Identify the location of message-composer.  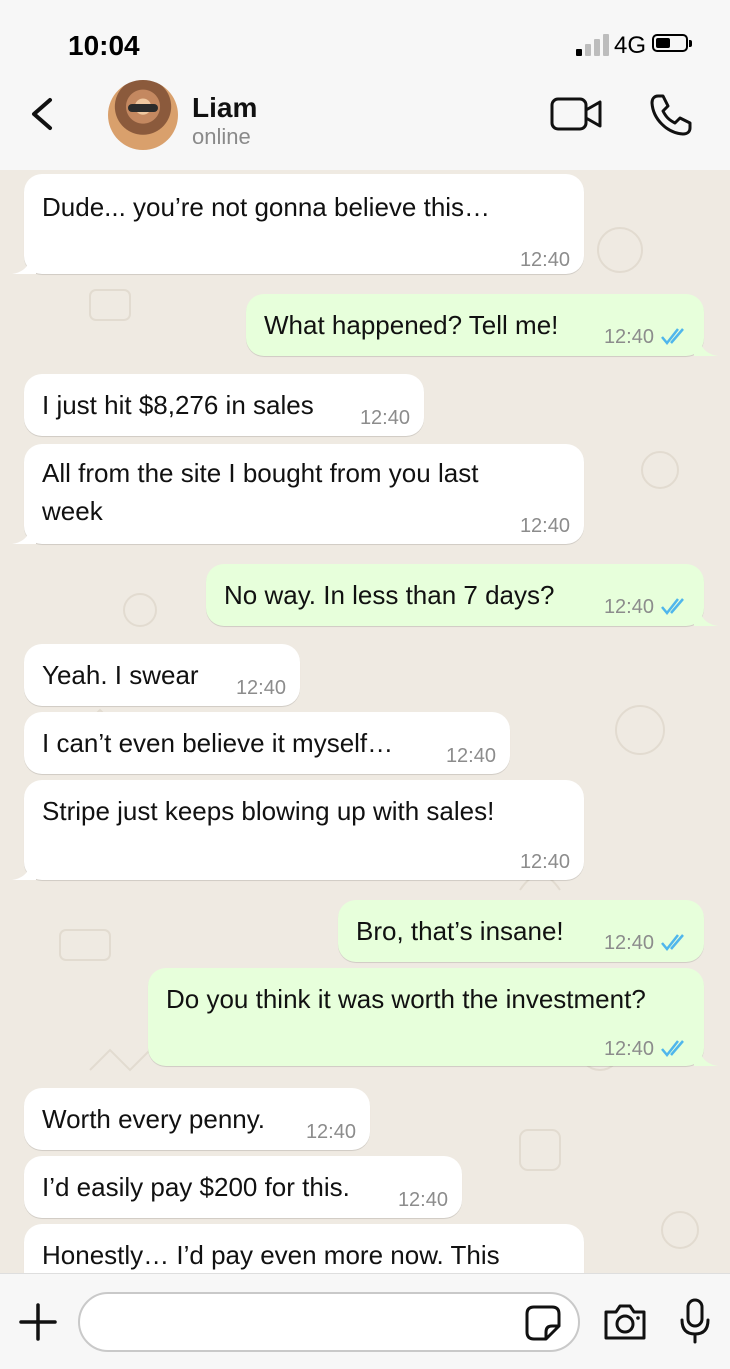
(365, 1321).